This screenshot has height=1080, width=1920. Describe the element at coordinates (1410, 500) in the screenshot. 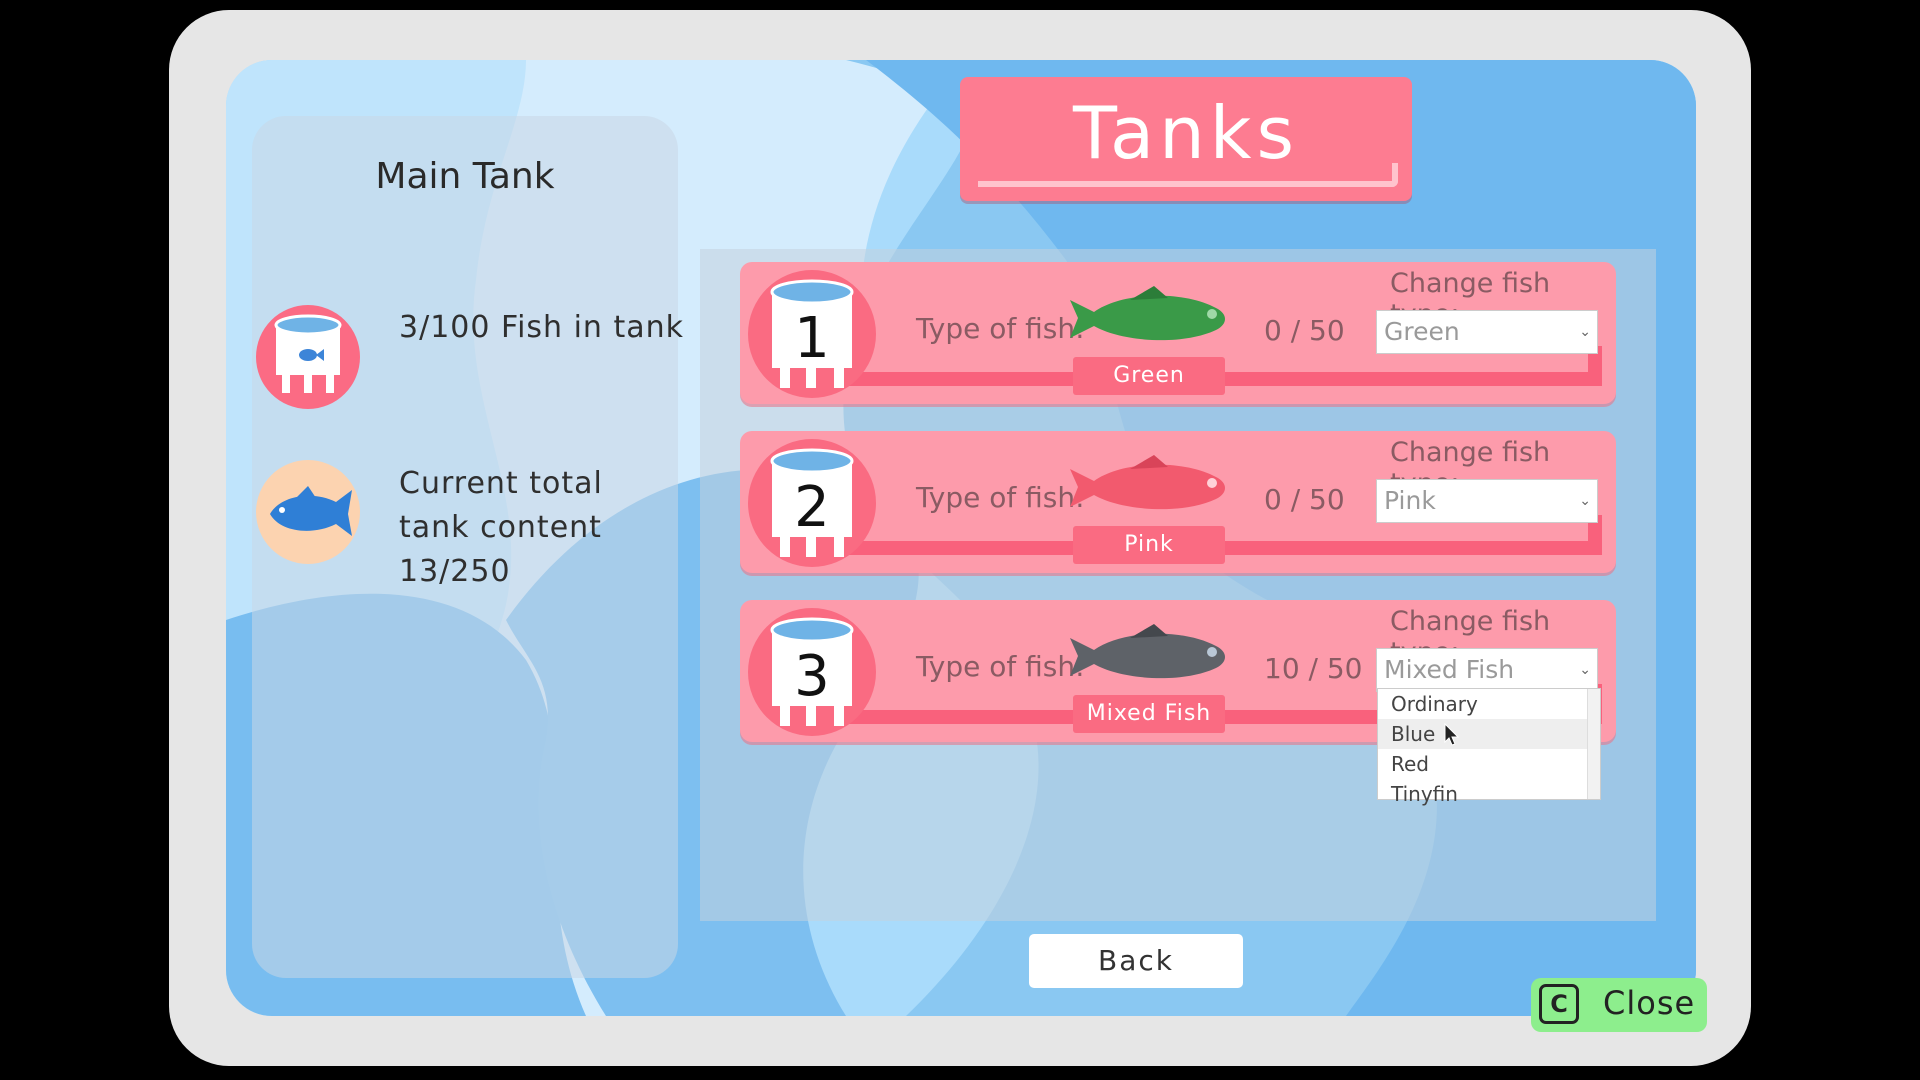

I see `select-value: Pink` at that location.